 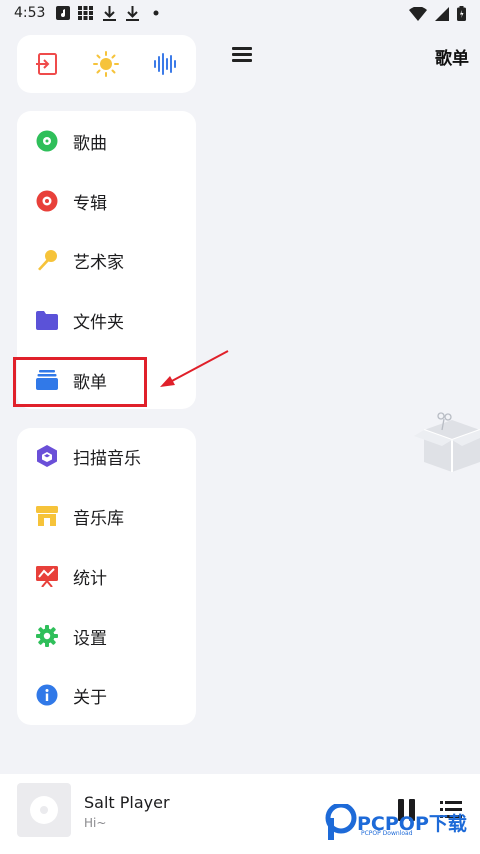 What do you see at coordinates (452, 59) in the screenshot?
I see `page-title: 歌单` at bounding box center [452, 59].